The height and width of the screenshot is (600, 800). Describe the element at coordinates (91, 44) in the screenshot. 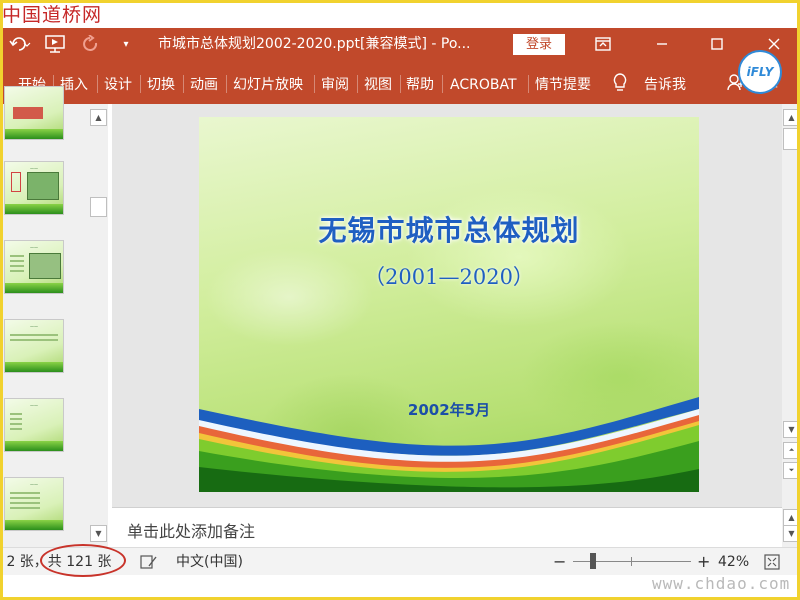

I see `redo-icon` at that location.